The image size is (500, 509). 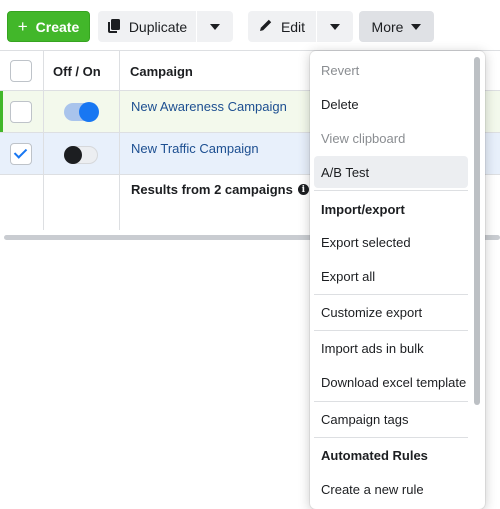 What do you see at coordinates (114, 27) in the screenshot?
I see `duplicate-icon` at bounding box center [114, 27].